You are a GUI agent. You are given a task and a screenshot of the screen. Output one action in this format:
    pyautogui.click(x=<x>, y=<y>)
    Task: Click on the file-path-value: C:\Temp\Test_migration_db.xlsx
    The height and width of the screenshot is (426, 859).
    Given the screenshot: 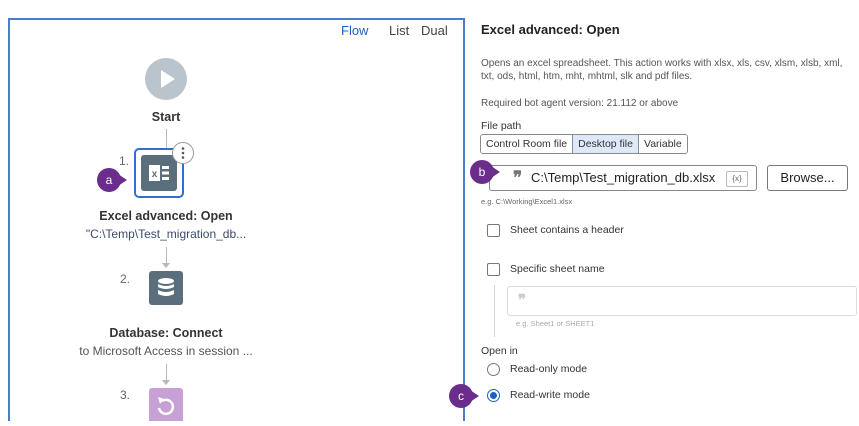 What is the action you would take?
    pyautogui.click(x=623, y=177)
    